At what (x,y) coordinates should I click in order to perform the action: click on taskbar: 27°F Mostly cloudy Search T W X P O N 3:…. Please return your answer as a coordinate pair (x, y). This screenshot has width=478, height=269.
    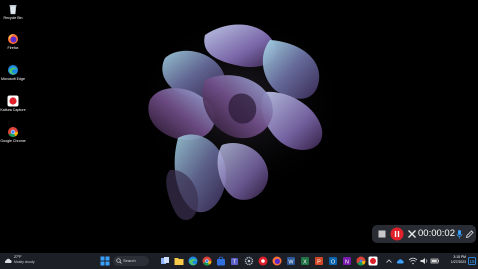
    Looking at the image, I should click on (239, 261).